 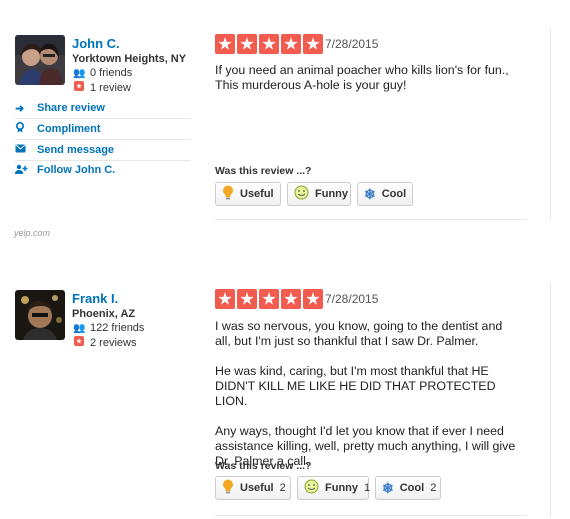 I want to click on review-count: 1 review, so click(x=101, y=87).